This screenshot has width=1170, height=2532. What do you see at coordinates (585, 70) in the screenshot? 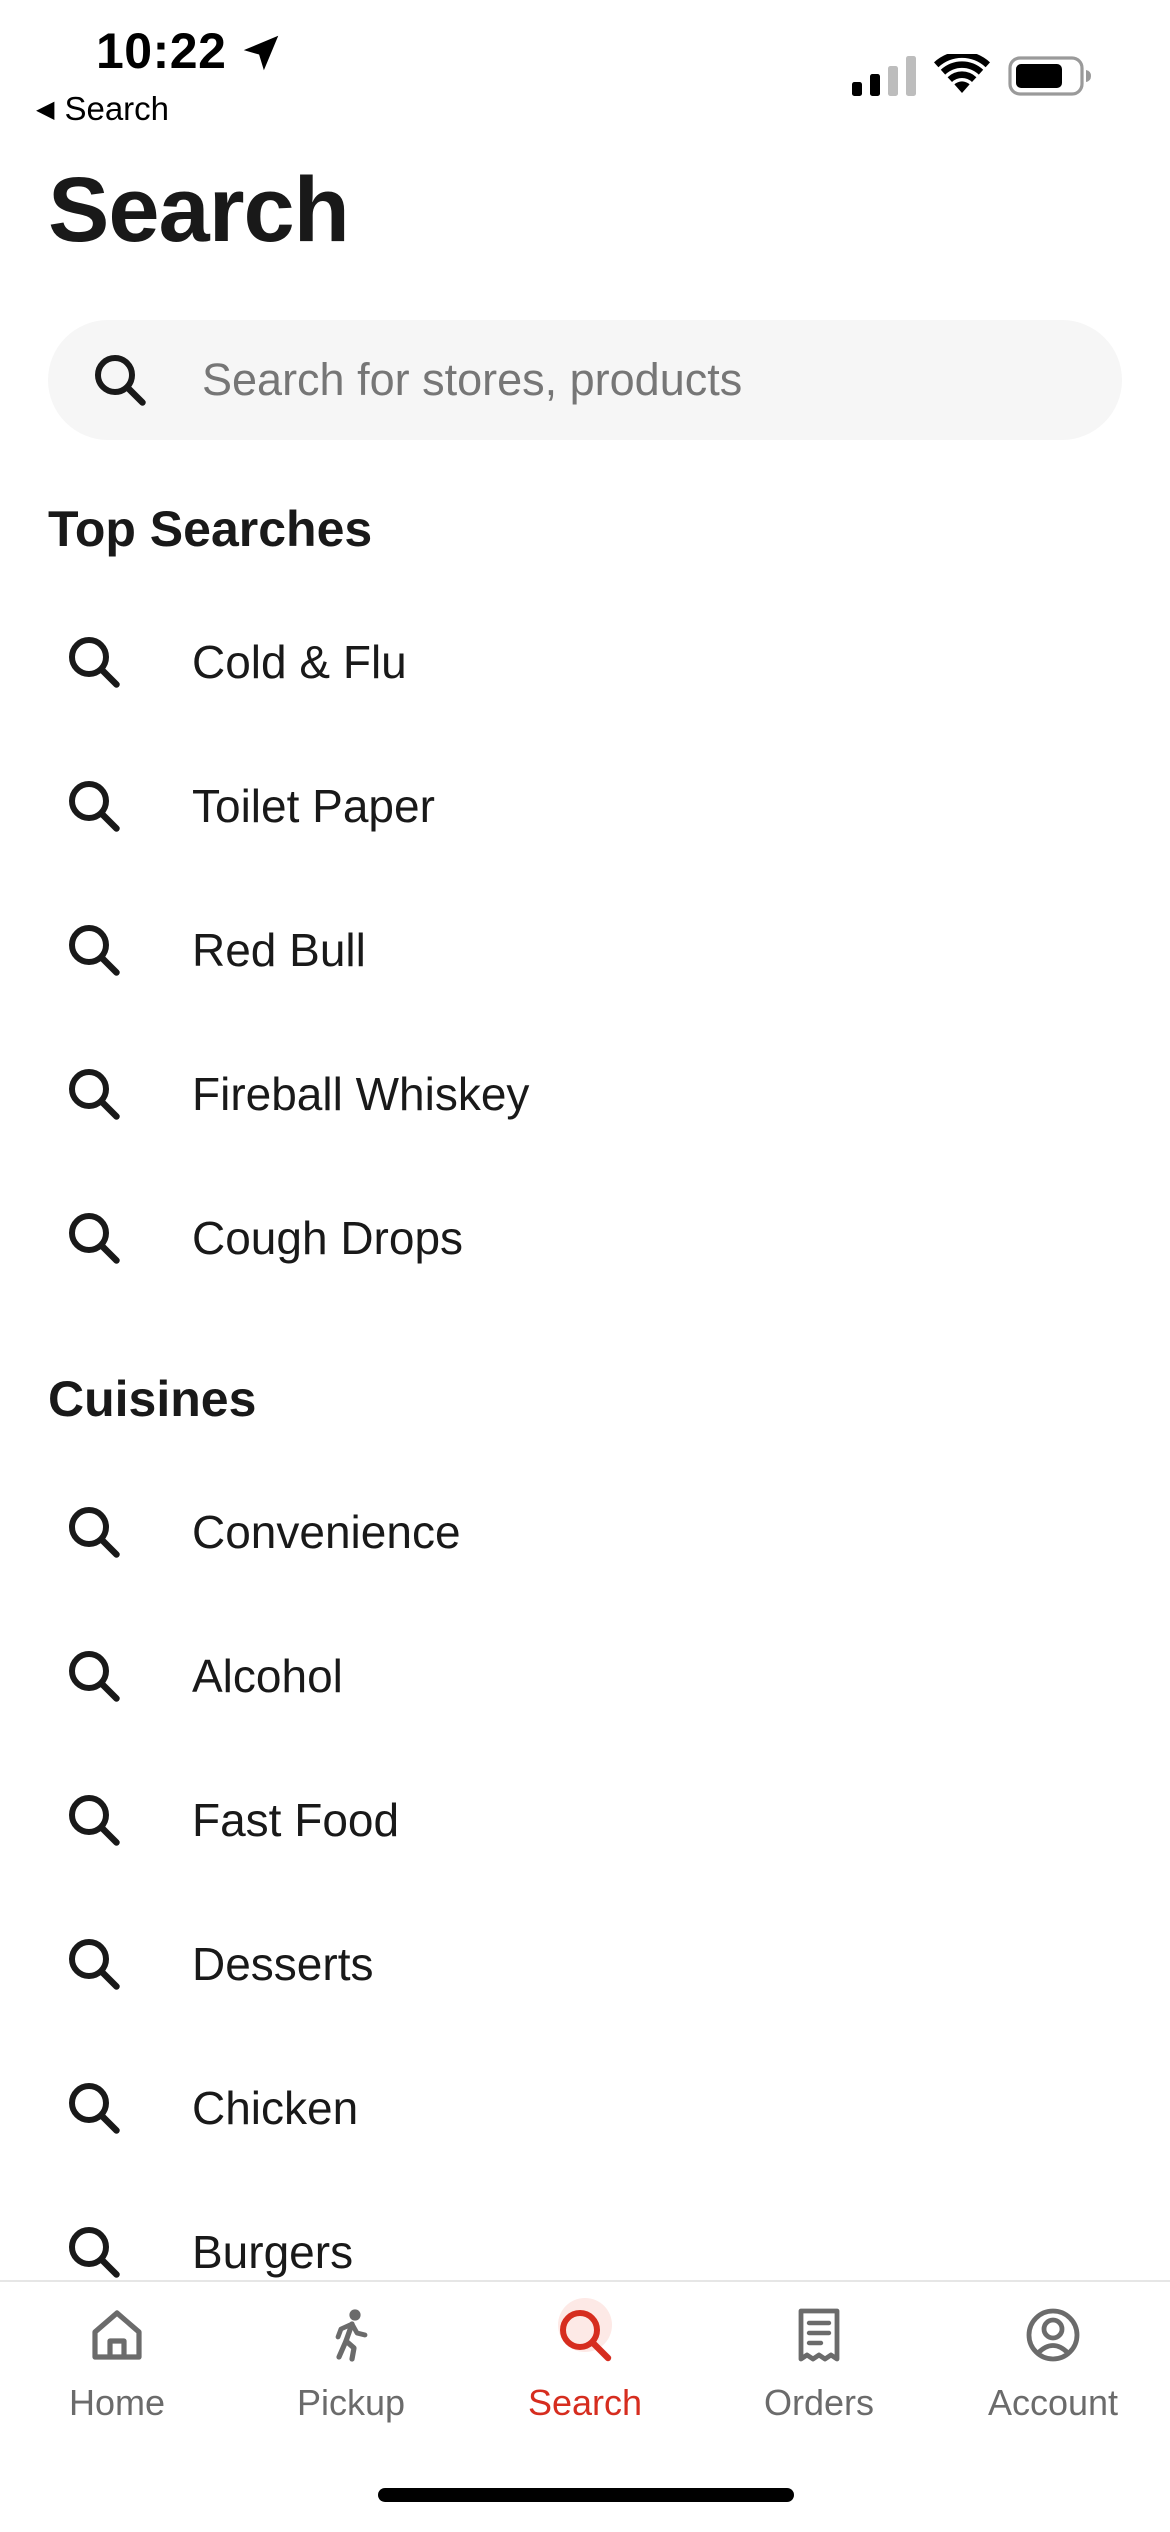
I see `status-bar: 10:22 ◀ Search` at bounding box center [585, 70].